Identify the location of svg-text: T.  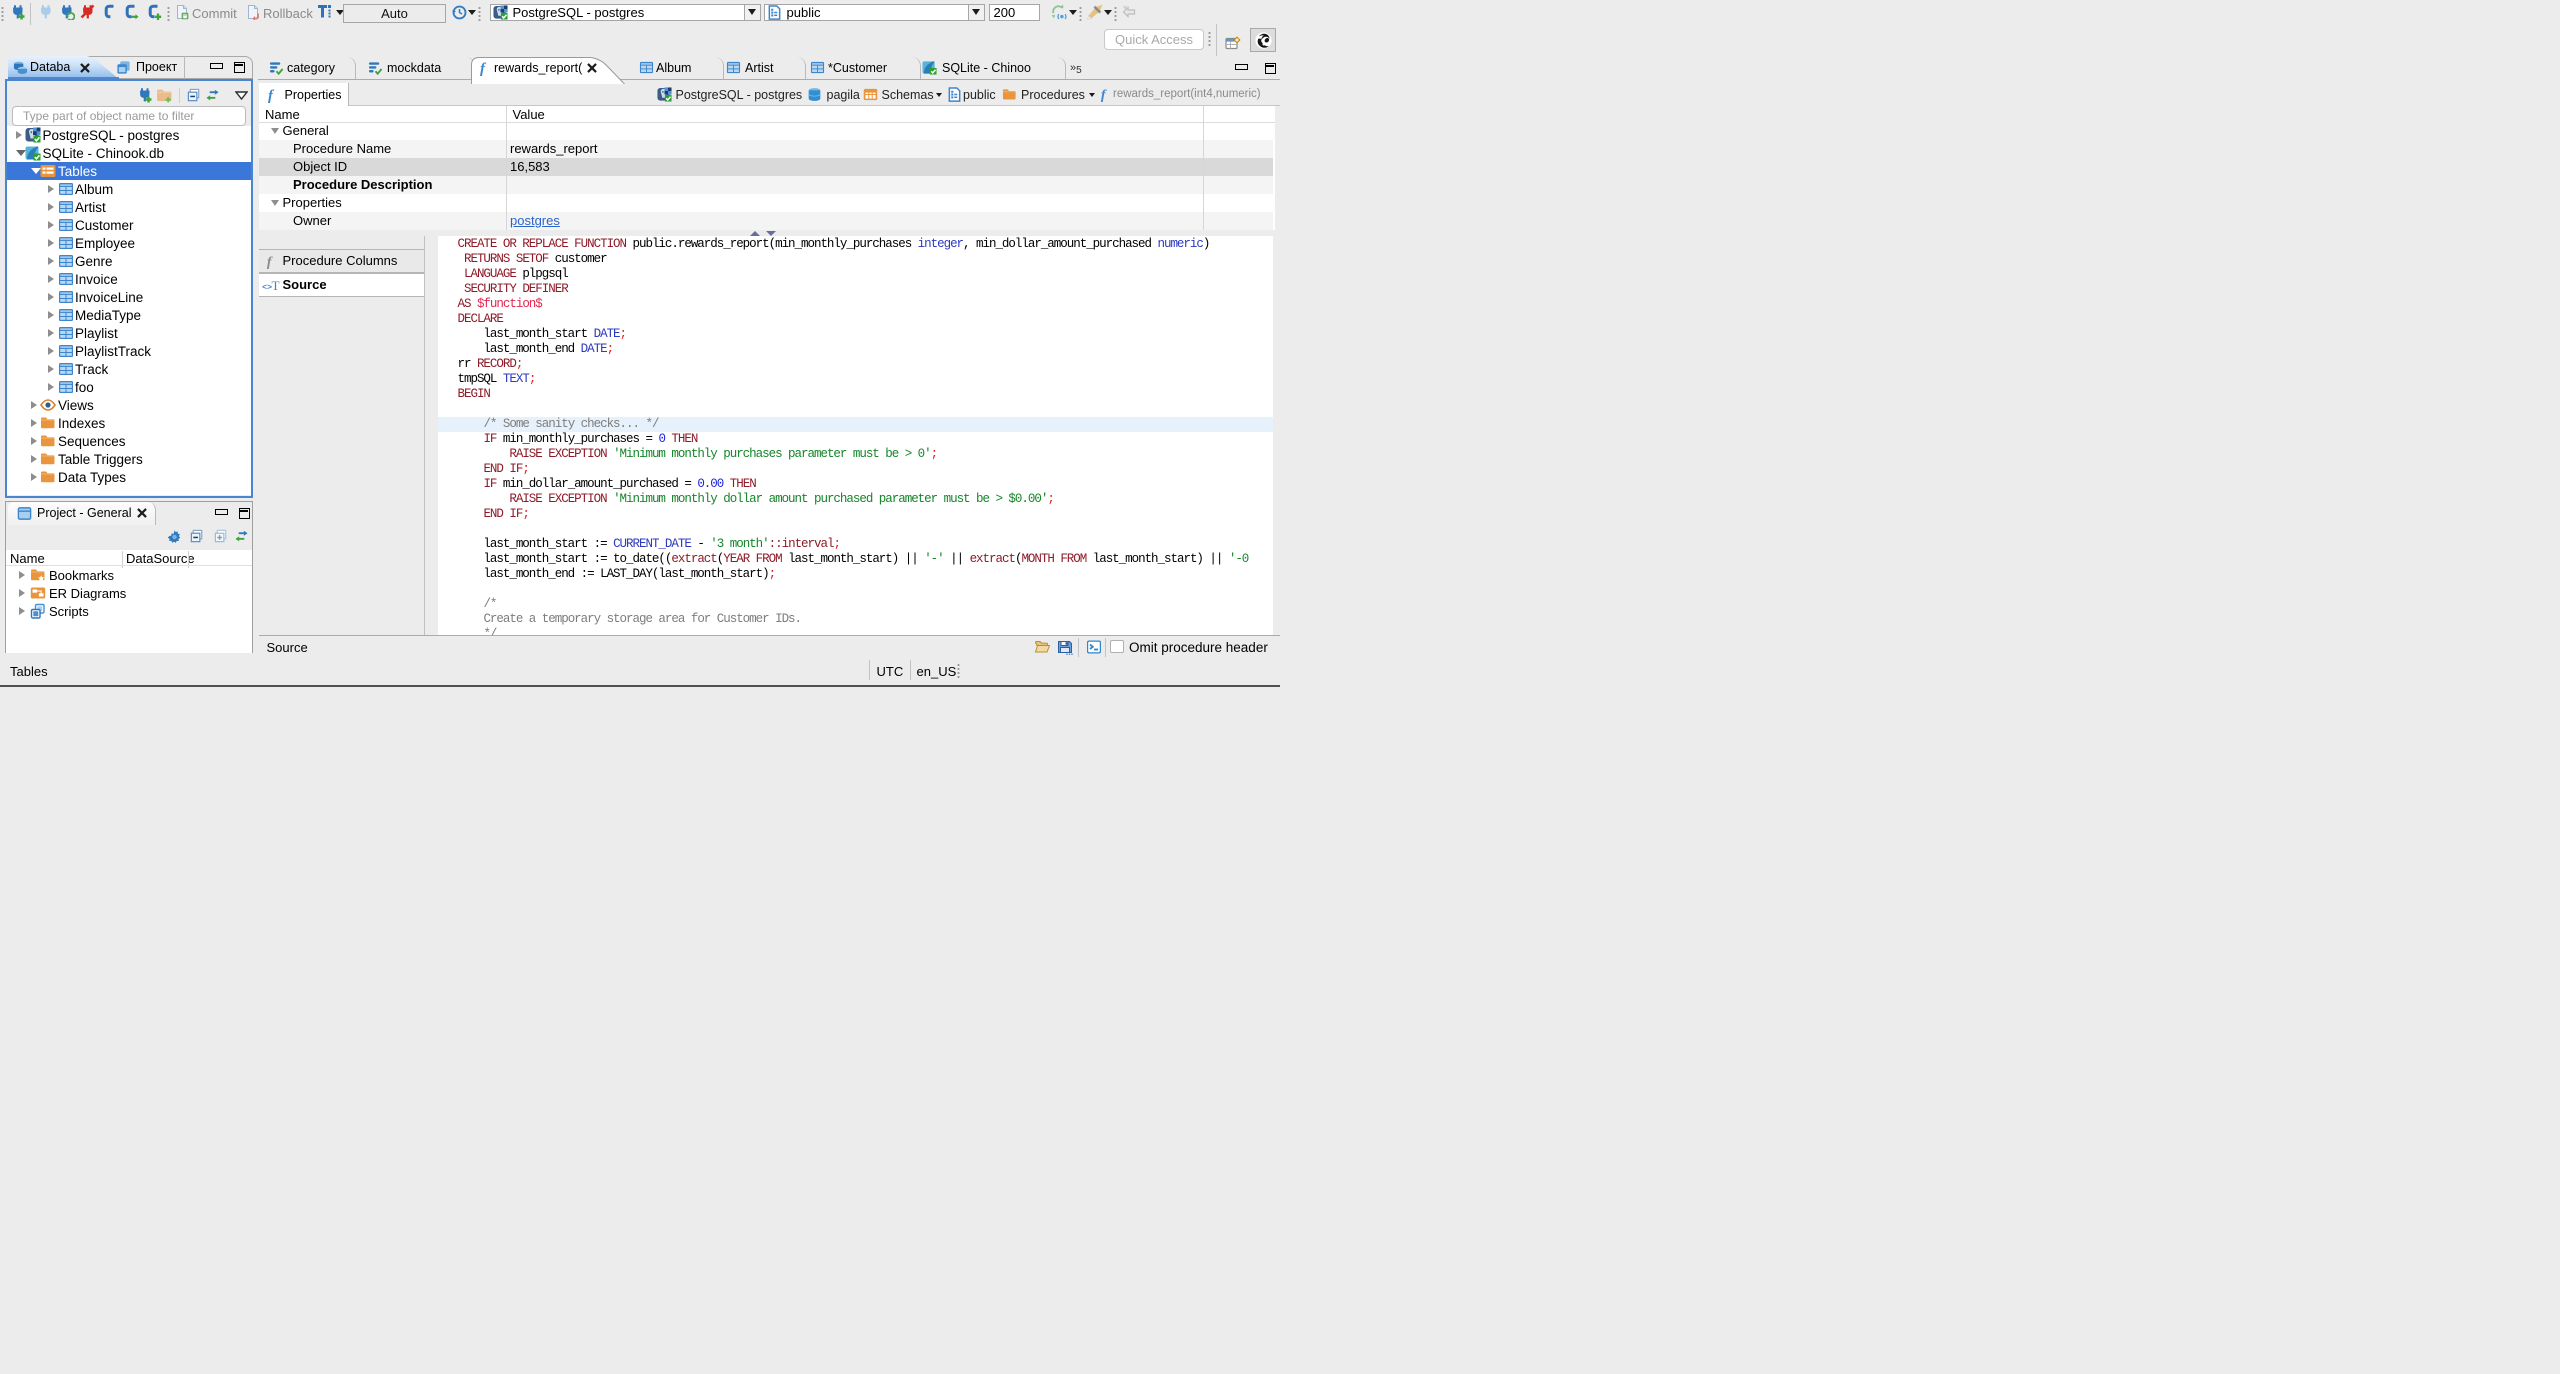
(275, 285).